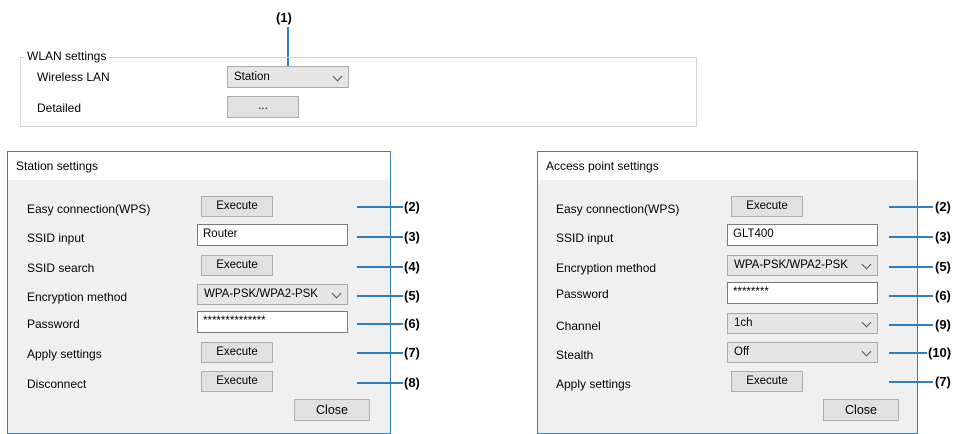  What do you see at coordinates (237, 206) in the screenshot?
I see `station-wps-execute-button: Execute` at bounding box center [237, 206].